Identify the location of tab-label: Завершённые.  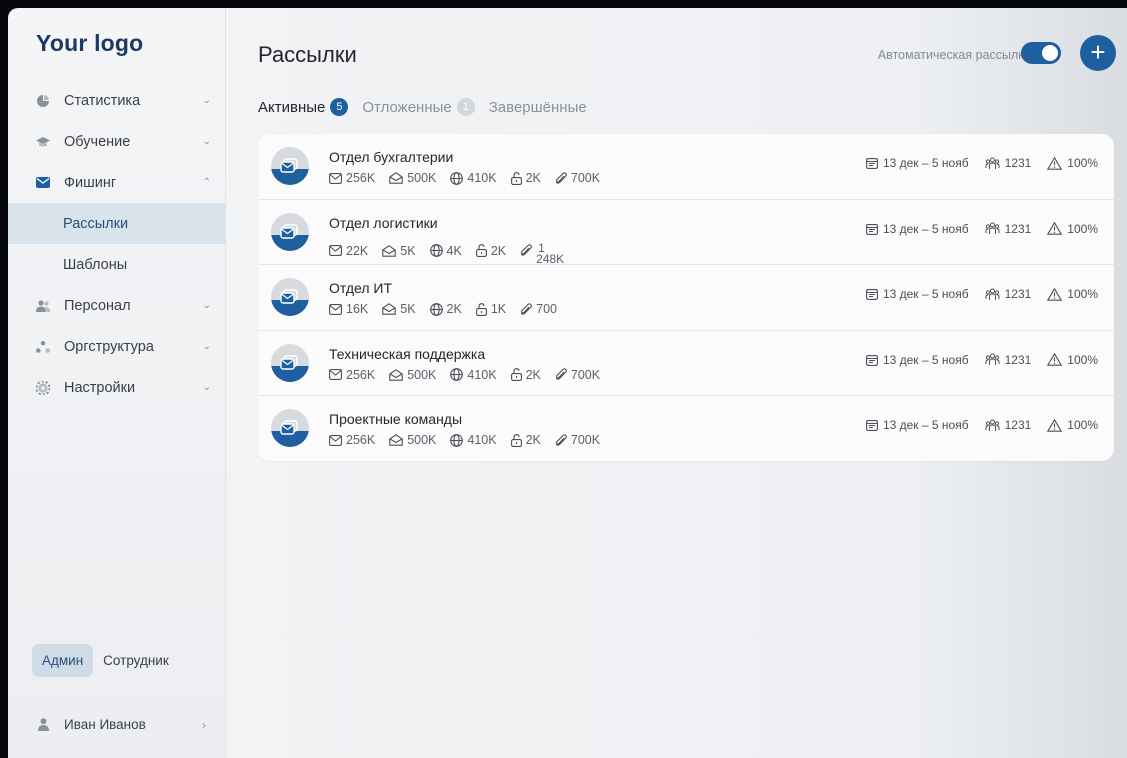
(537, 107).